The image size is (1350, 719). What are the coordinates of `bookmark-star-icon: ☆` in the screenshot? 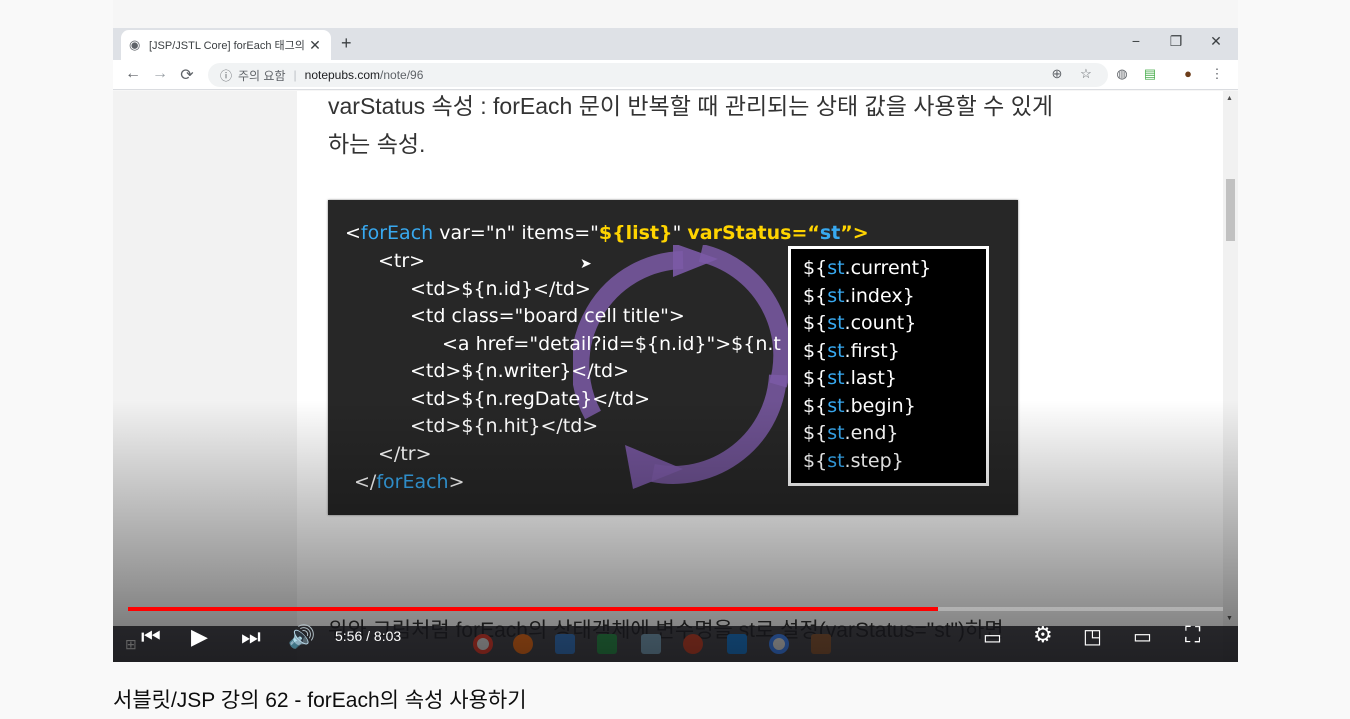 It's located at (1086, 74).